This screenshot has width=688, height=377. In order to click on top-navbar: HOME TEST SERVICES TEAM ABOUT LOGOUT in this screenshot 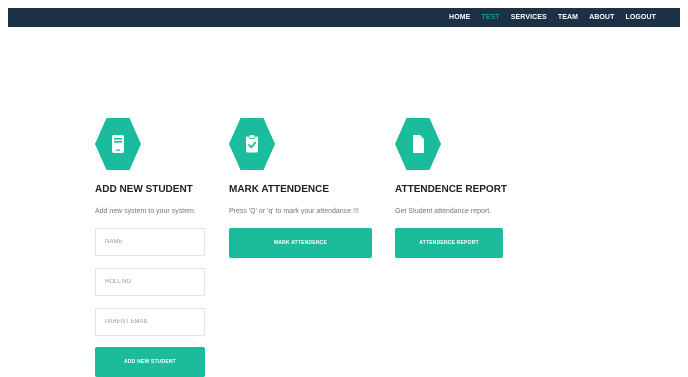, I will do `click(344, 17)`.